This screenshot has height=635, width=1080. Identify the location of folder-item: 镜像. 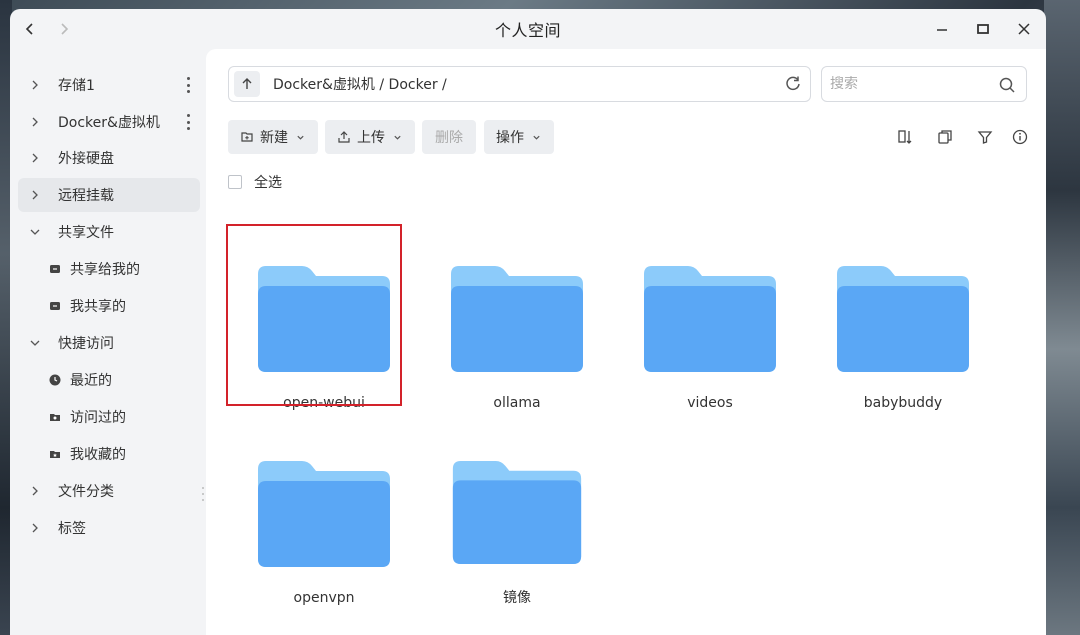
(517, 522).